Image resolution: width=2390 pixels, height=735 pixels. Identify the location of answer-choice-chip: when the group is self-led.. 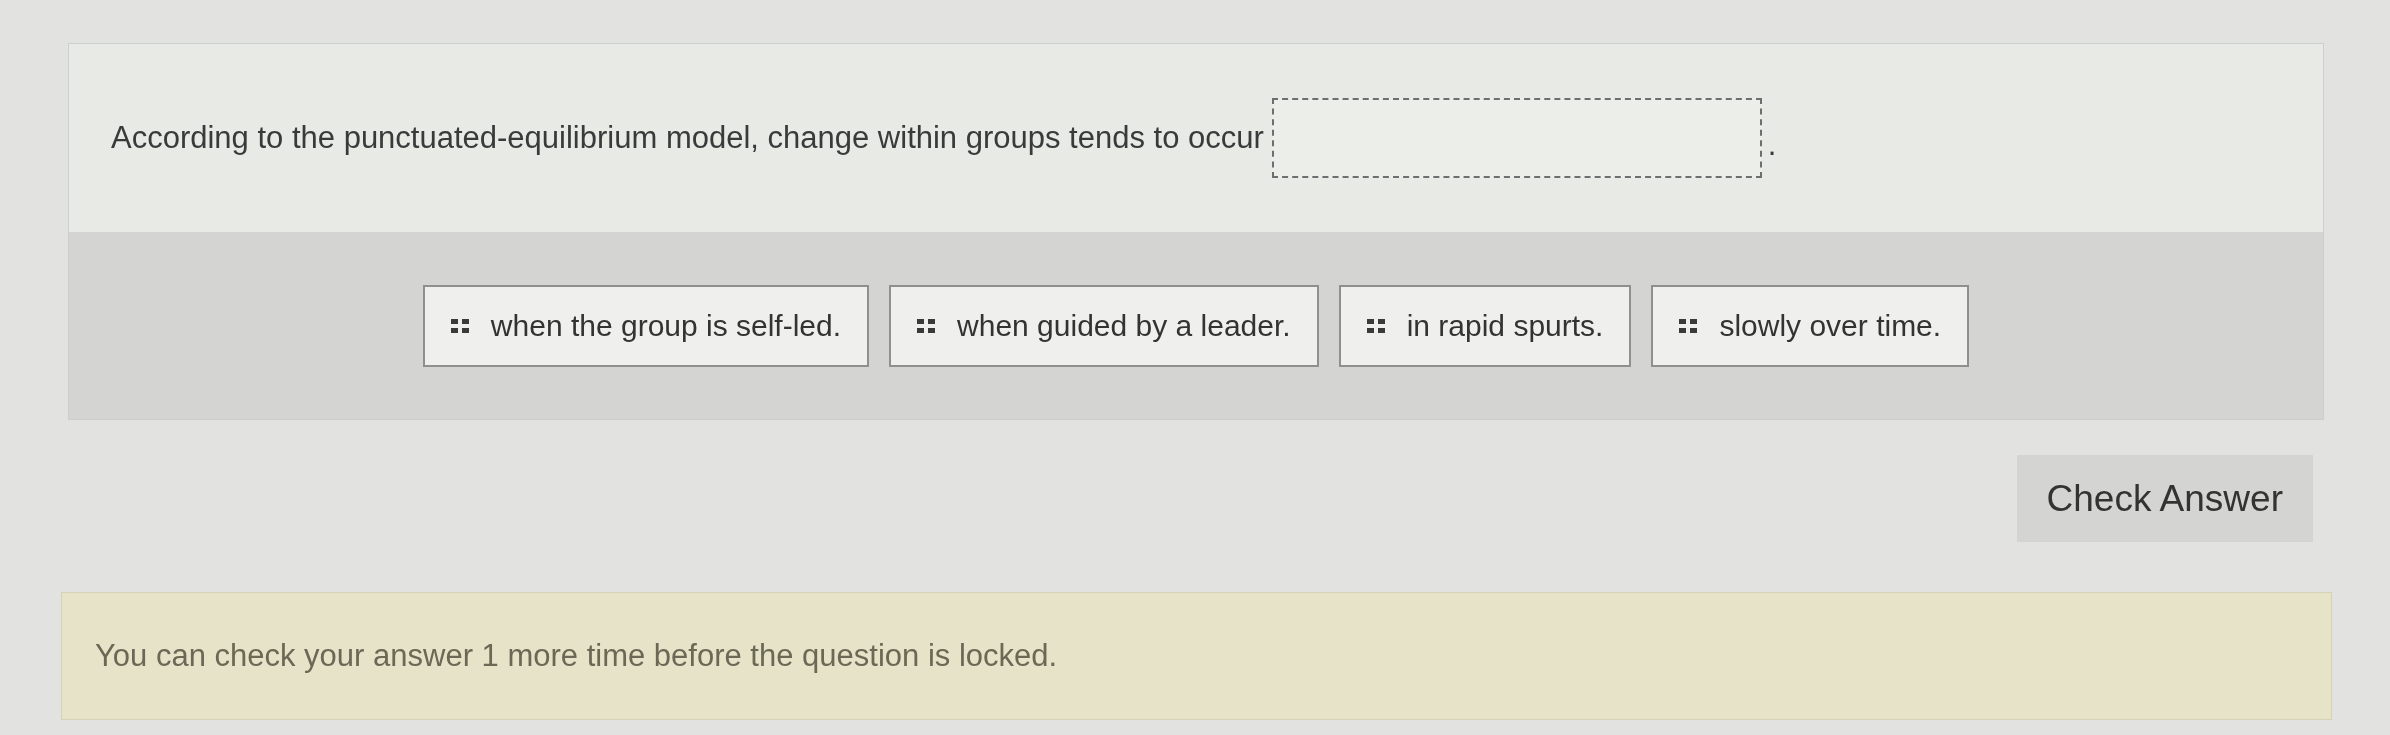
(646, 325).